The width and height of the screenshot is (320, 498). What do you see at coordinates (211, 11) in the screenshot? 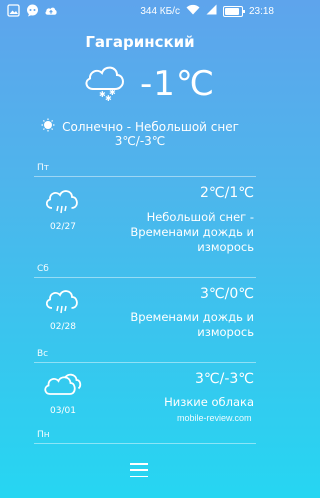
I see `signal-icon` at bounding box center [211, 11].